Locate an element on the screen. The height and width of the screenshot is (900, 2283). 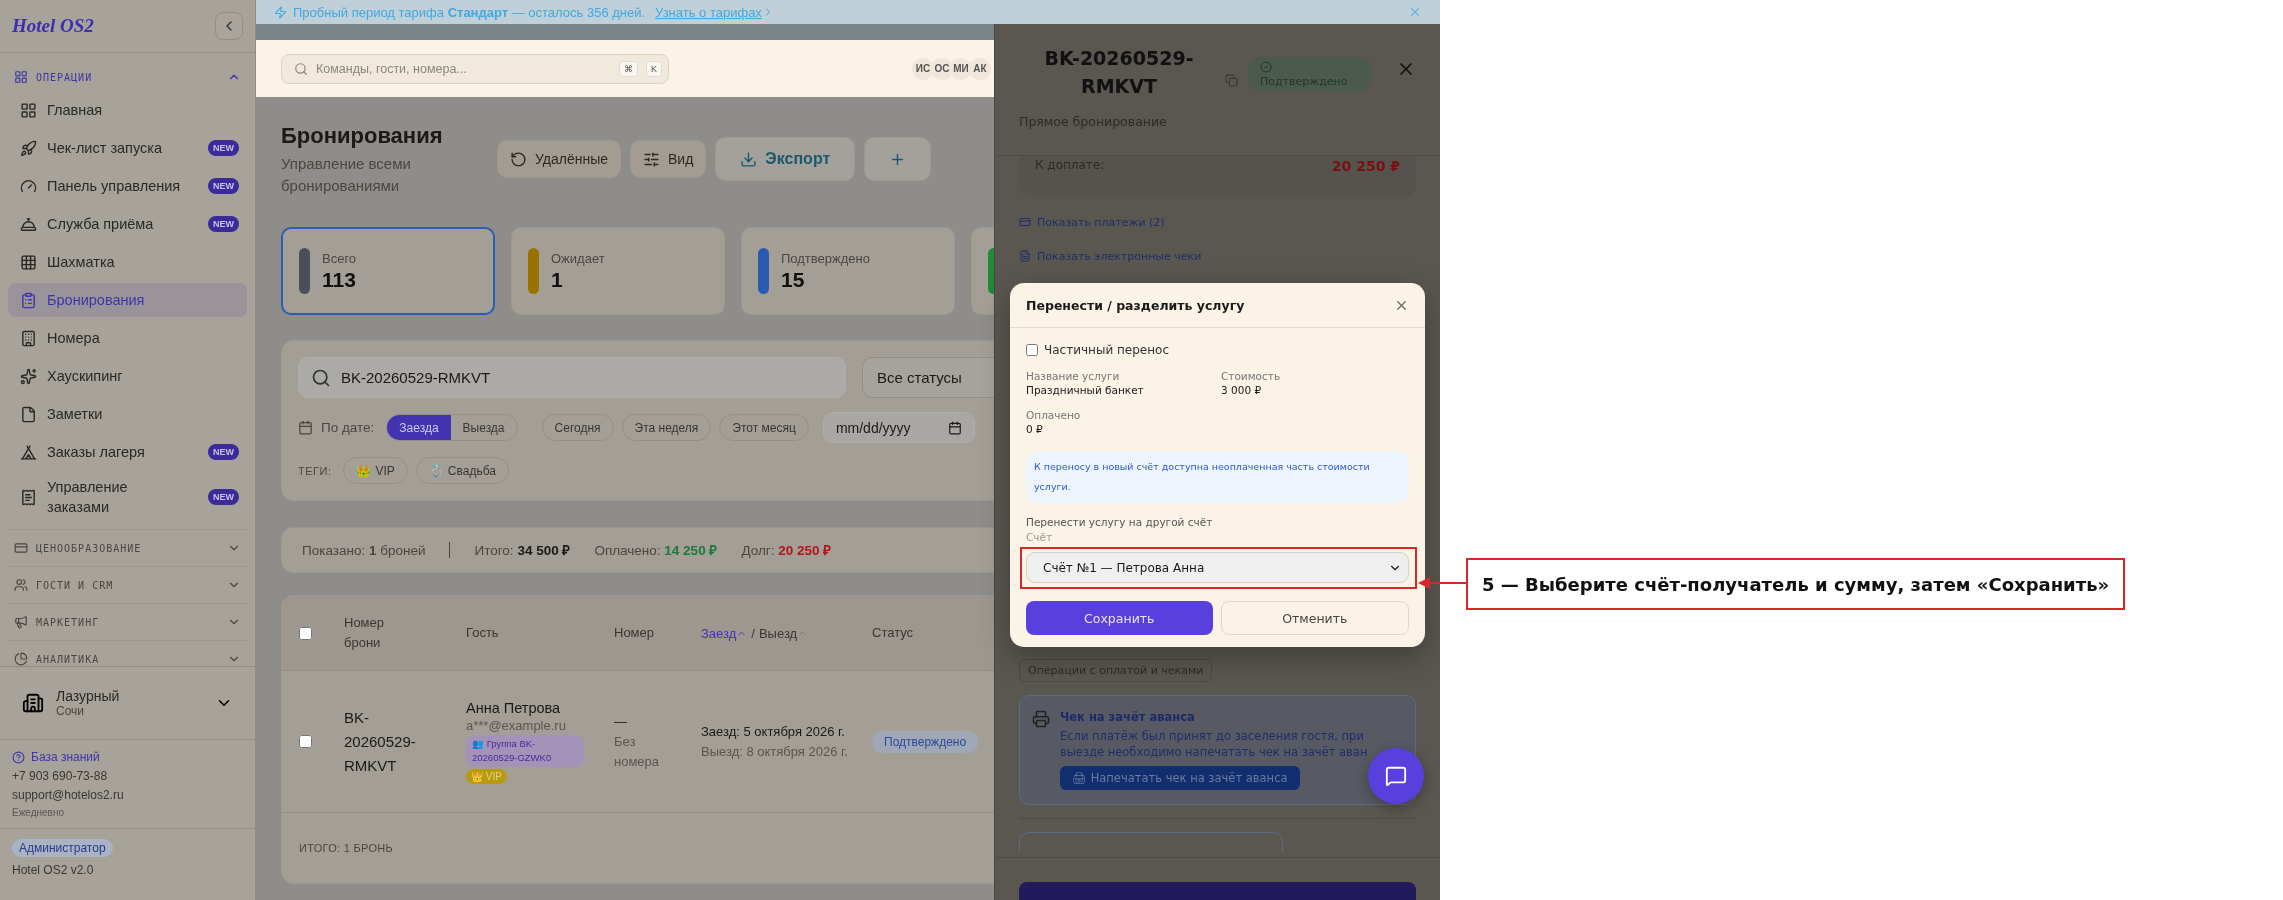
summary-total: Оплачено: 14 250 ₽ is located at coordinates (656, 550).